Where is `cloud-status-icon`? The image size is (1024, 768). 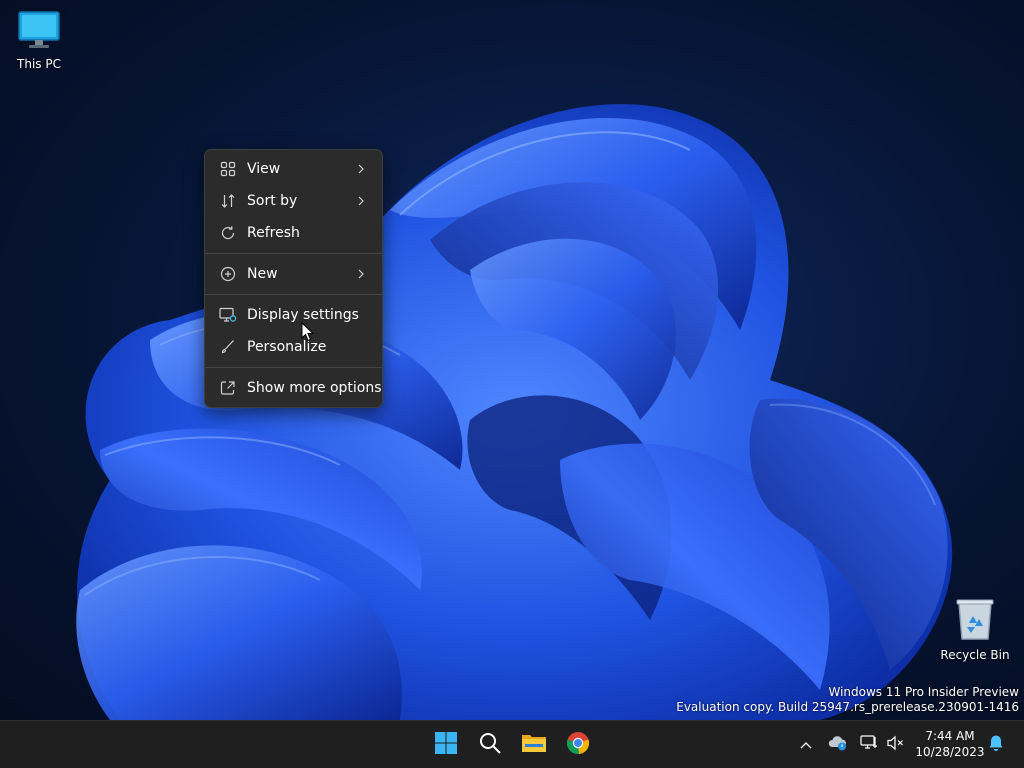 cloud-status-icon is located at coordinates (838, 745).